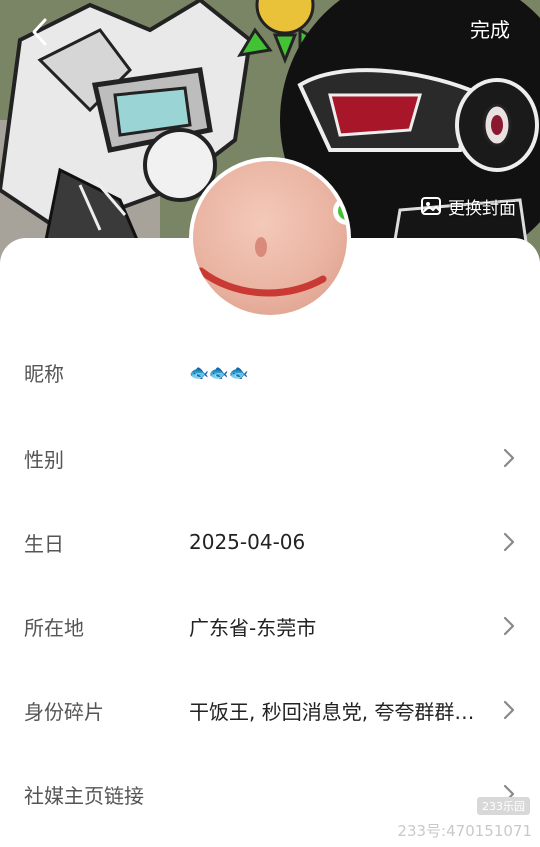 This screenshot has width=540, height=847. I want to click on change-cover-label: 更换封面, so click(482, 208).